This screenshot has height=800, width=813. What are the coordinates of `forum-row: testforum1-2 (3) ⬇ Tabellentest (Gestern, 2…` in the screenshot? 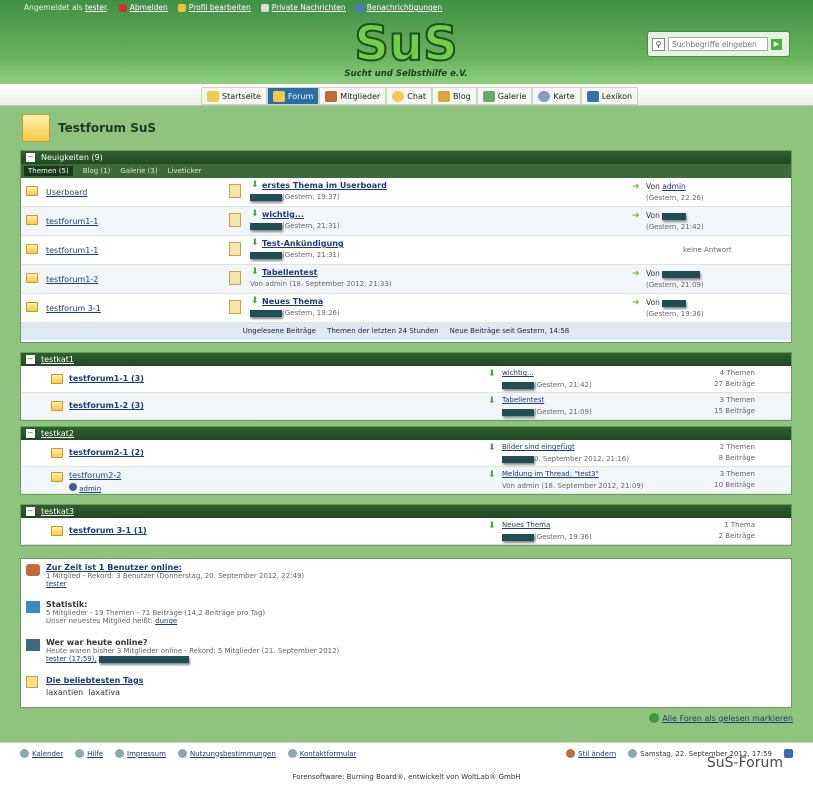 It's located at (406, 406).